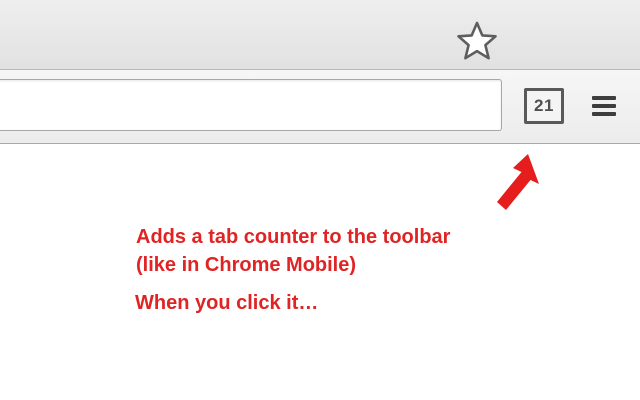  I want to click on red-arrow-icon, so click(518, 182).